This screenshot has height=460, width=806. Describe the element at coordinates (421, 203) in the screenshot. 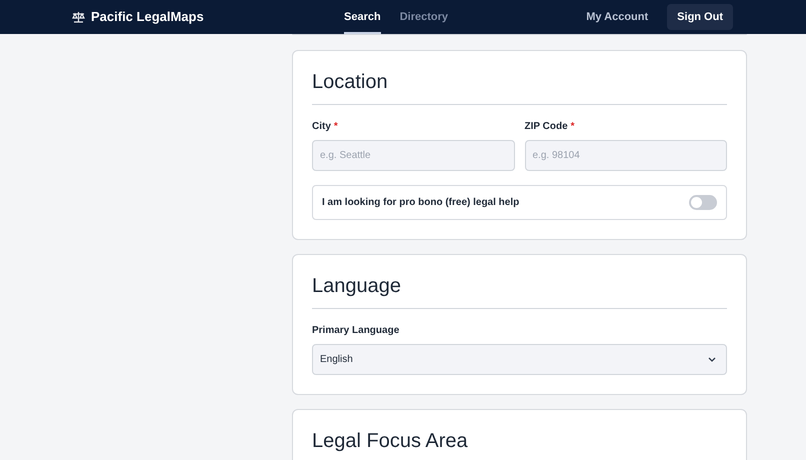

I see `toggle-label: I am looking for pro bono (free) legal help` at that location.